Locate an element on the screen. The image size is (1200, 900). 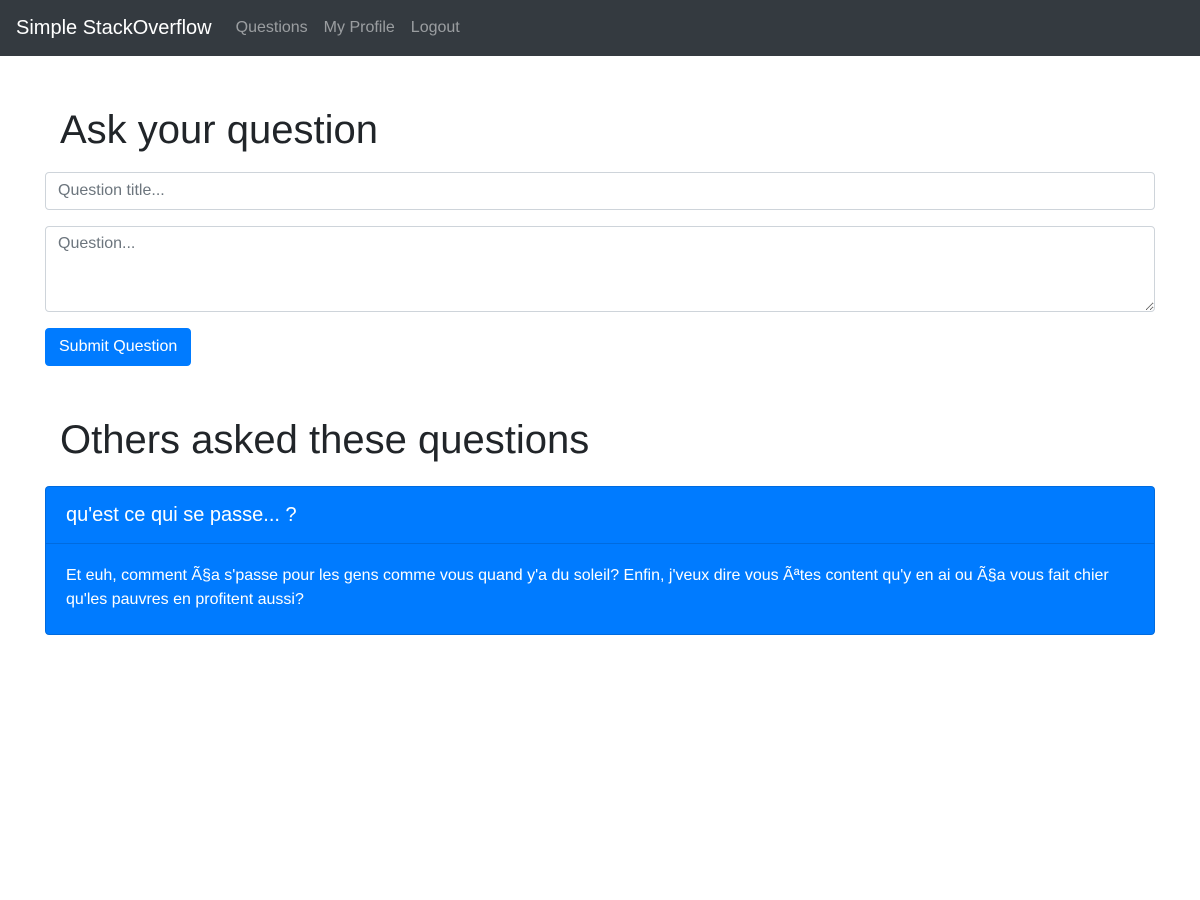
question-title-input is located at coordinates (600, 191).